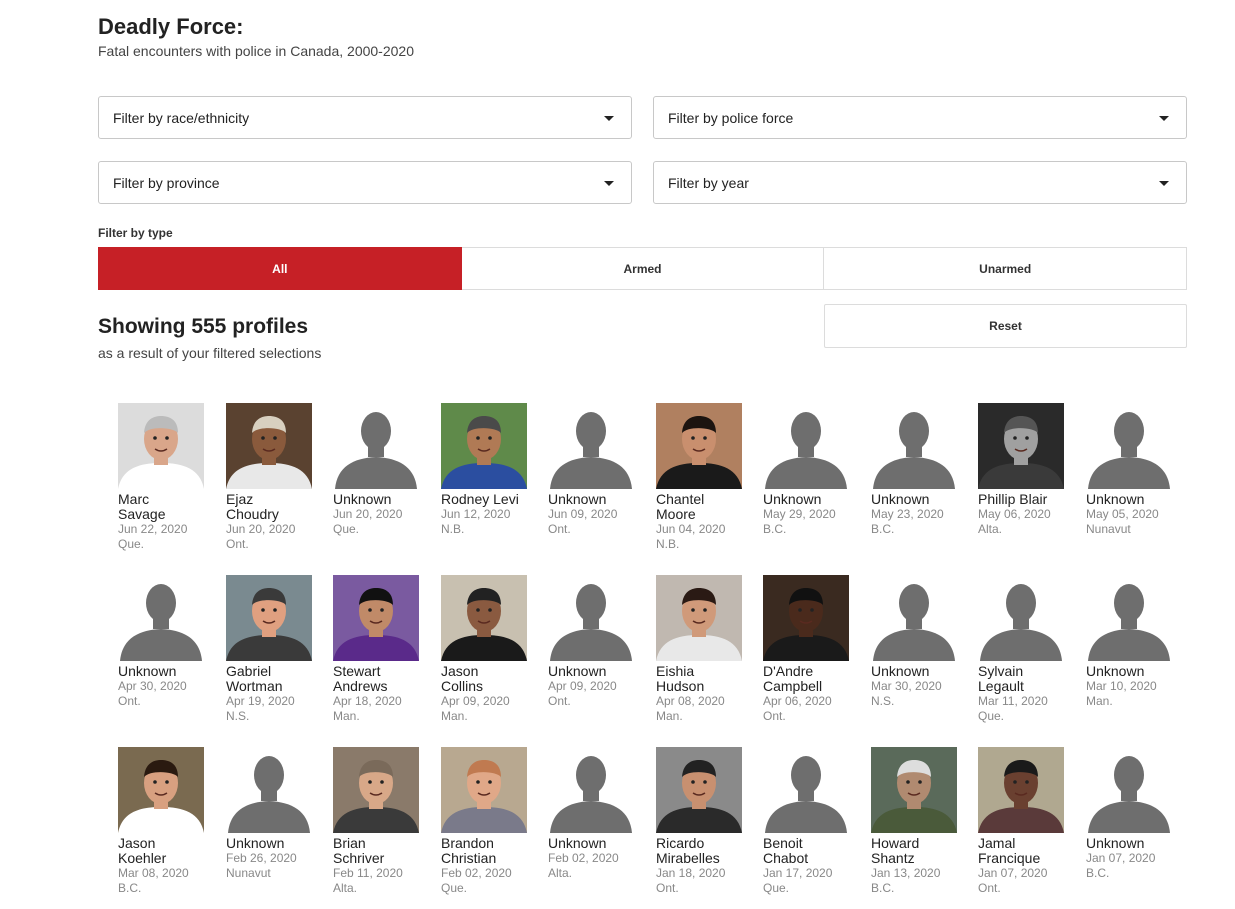 Image resolution: width=1235 pixels, height=909 pixels. I want to click on profile-card: Unknown May 23, 2020 B.C., so click(923, 470).